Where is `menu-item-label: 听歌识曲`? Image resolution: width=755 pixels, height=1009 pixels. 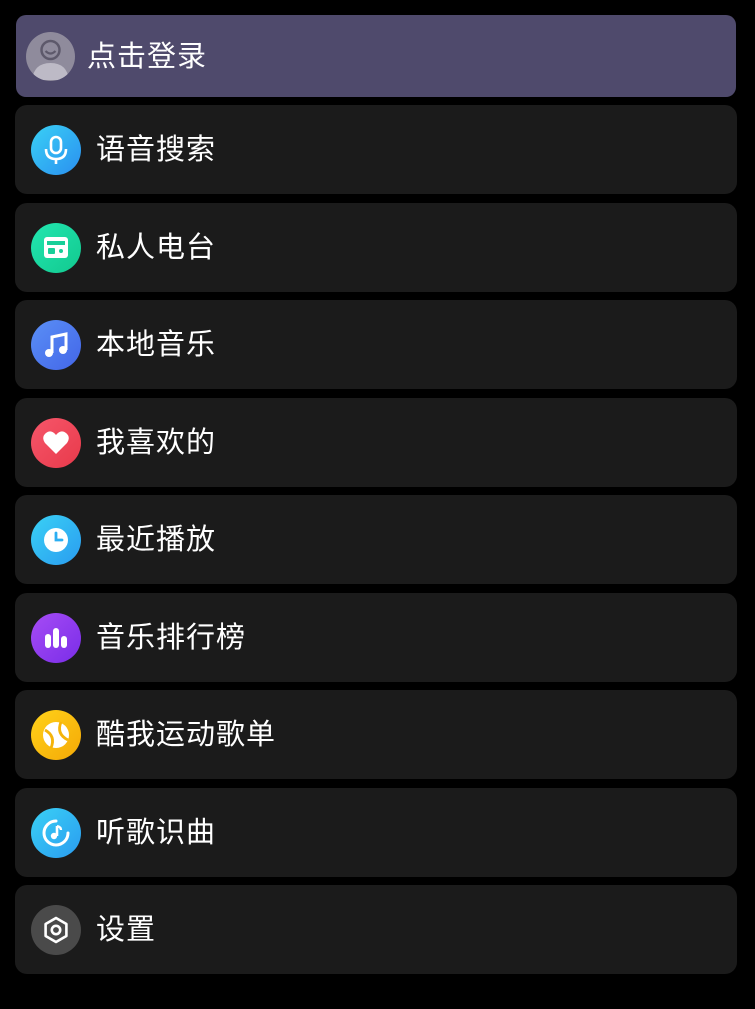
menu-item-label: 听歌识曲 is located at coordinates (156, 832).